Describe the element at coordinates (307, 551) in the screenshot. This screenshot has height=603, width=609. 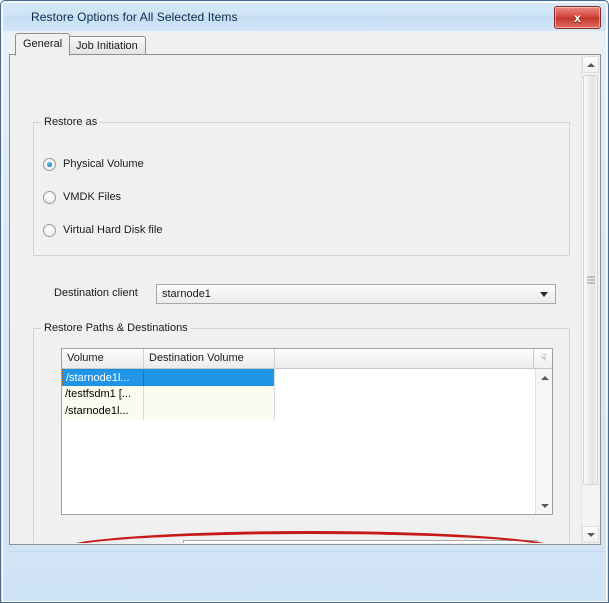
I see `footer-separator` at that location.